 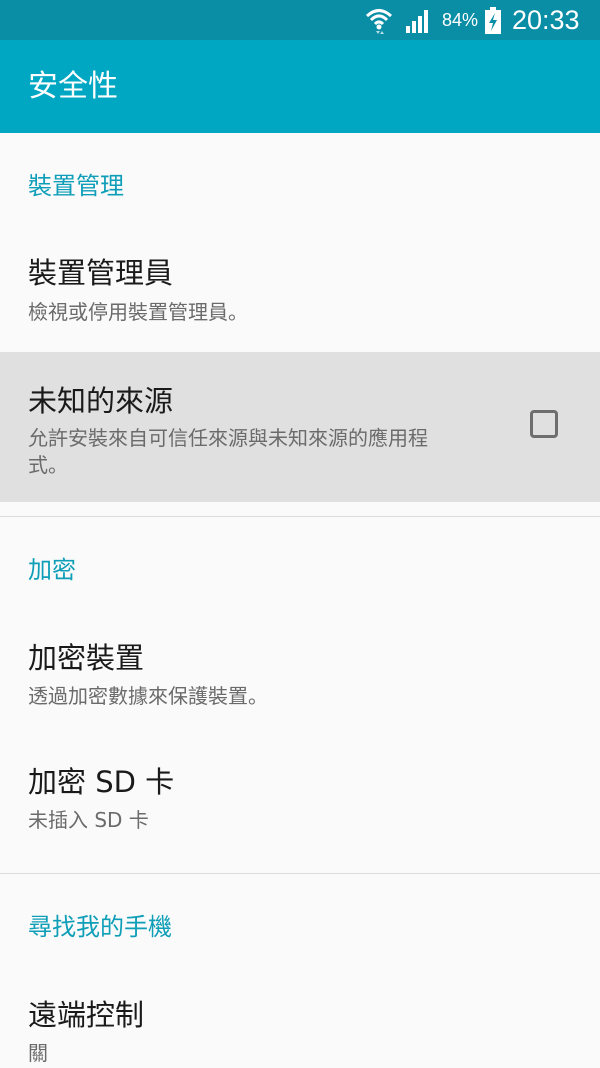 What do you see at coordinates (493, 20) in the screenshot?
I see `battery-charging-icon` at bounding box center [493, 20].